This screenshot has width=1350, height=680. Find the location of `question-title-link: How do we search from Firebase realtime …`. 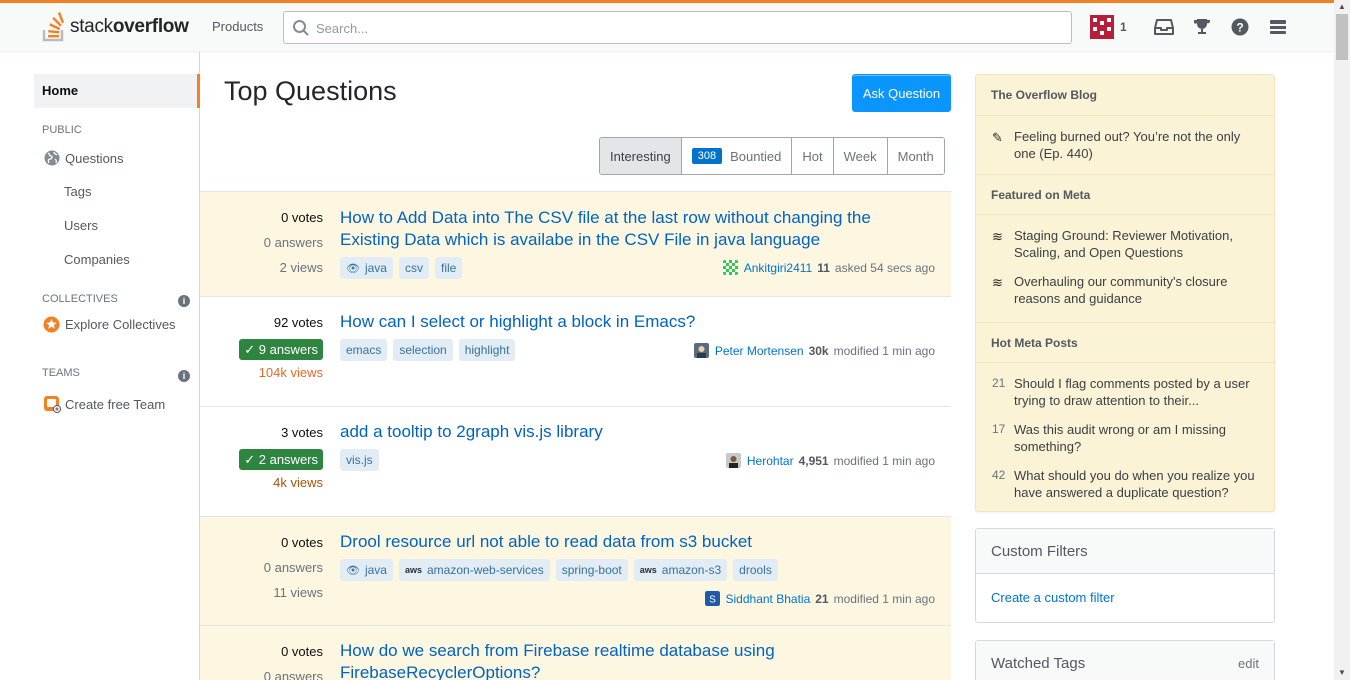

question-title-link: How do we search from Firebase realtime … is located at coordinates (620, 660).